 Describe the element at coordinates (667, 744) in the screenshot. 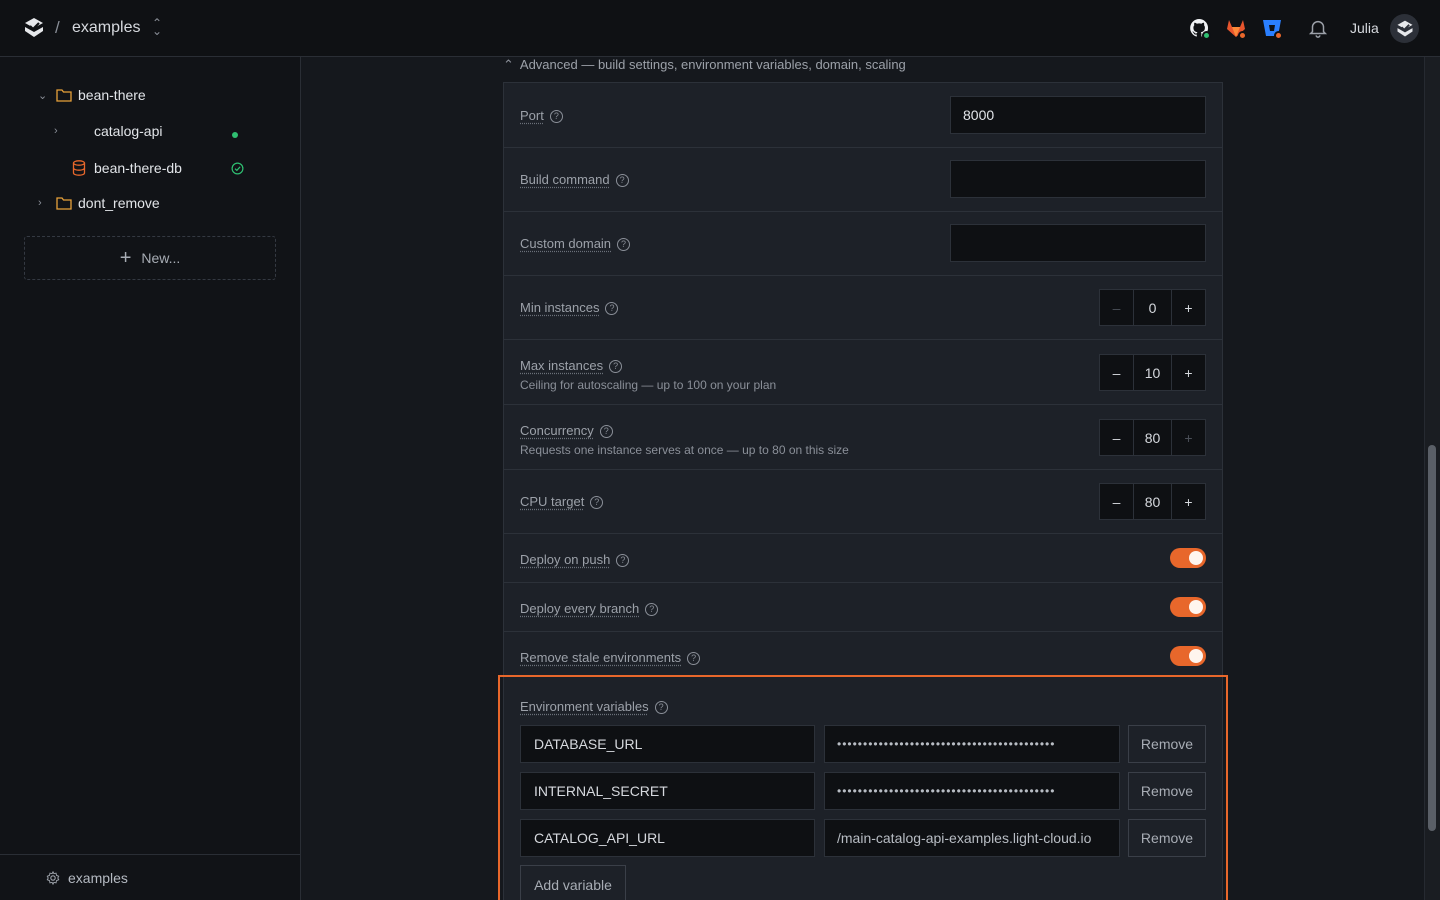

I see `env-key-input: DATABASE_URL` at that location.